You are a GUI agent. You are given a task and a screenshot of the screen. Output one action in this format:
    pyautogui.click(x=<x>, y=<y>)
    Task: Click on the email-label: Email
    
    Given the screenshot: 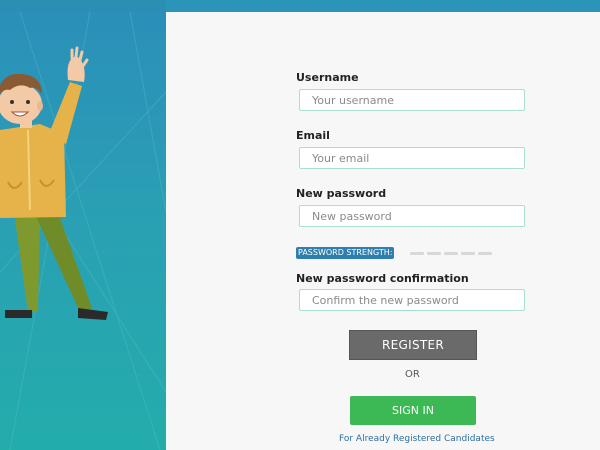 What is the action you would take?
    pyautogui.click(x=313, y=135)
    